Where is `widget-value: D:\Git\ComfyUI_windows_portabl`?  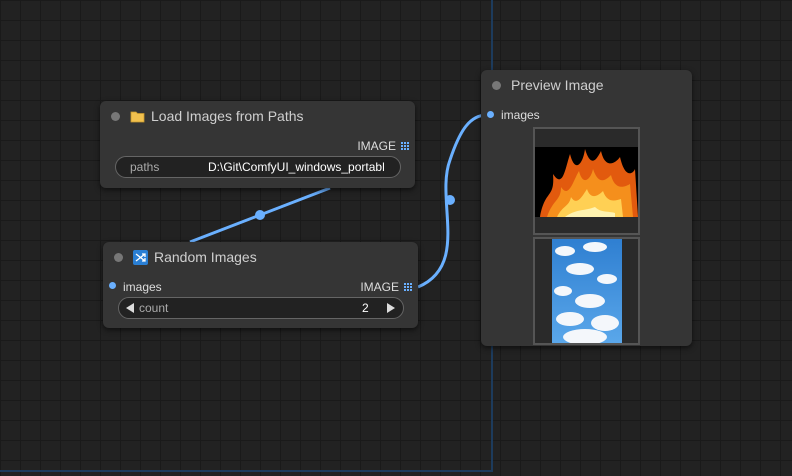
widget-value: D:\Git\ComfyUI_windows_portabl is located at coordinates (296, 167).